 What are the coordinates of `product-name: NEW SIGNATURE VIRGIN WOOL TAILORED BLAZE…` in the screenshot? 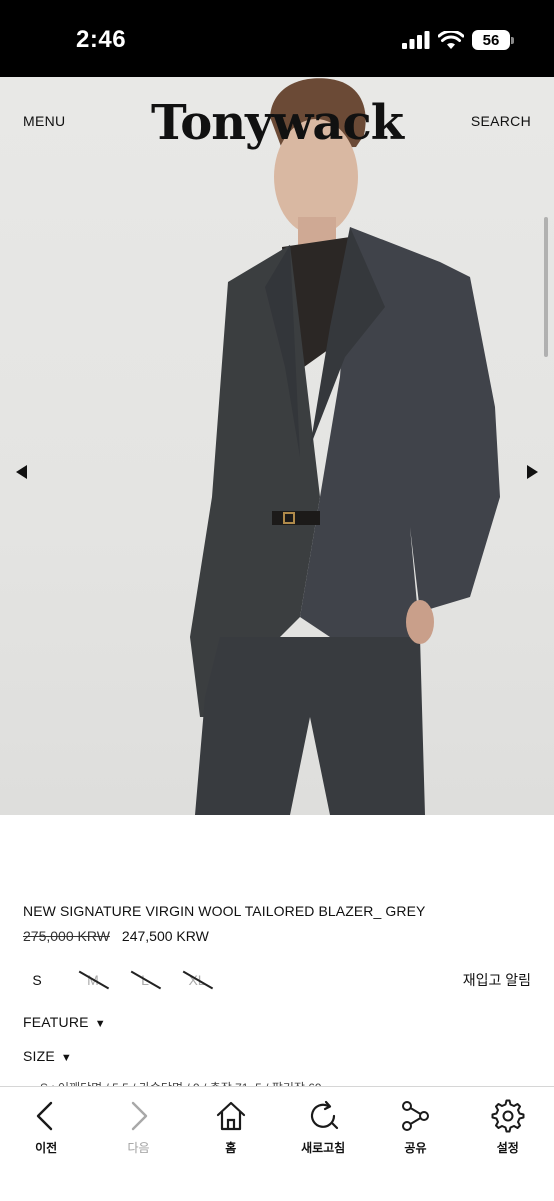 It's located at (224, 911).